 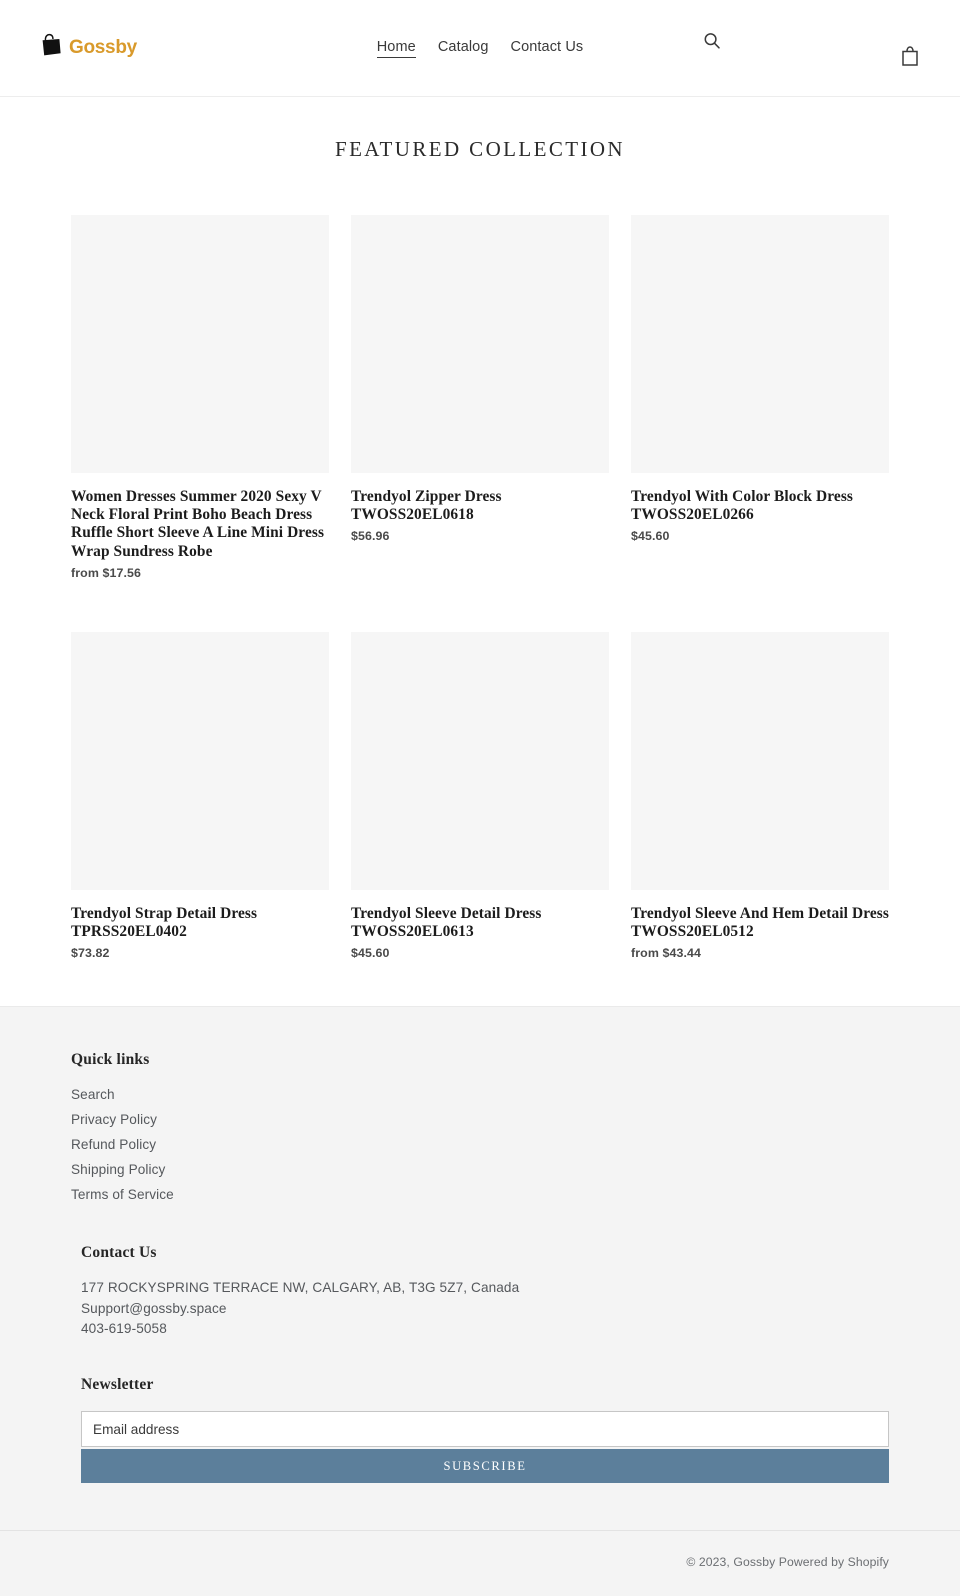 I want to click on footer-link-refund-policy: Refund Policy, so click(x=113, y=1144).